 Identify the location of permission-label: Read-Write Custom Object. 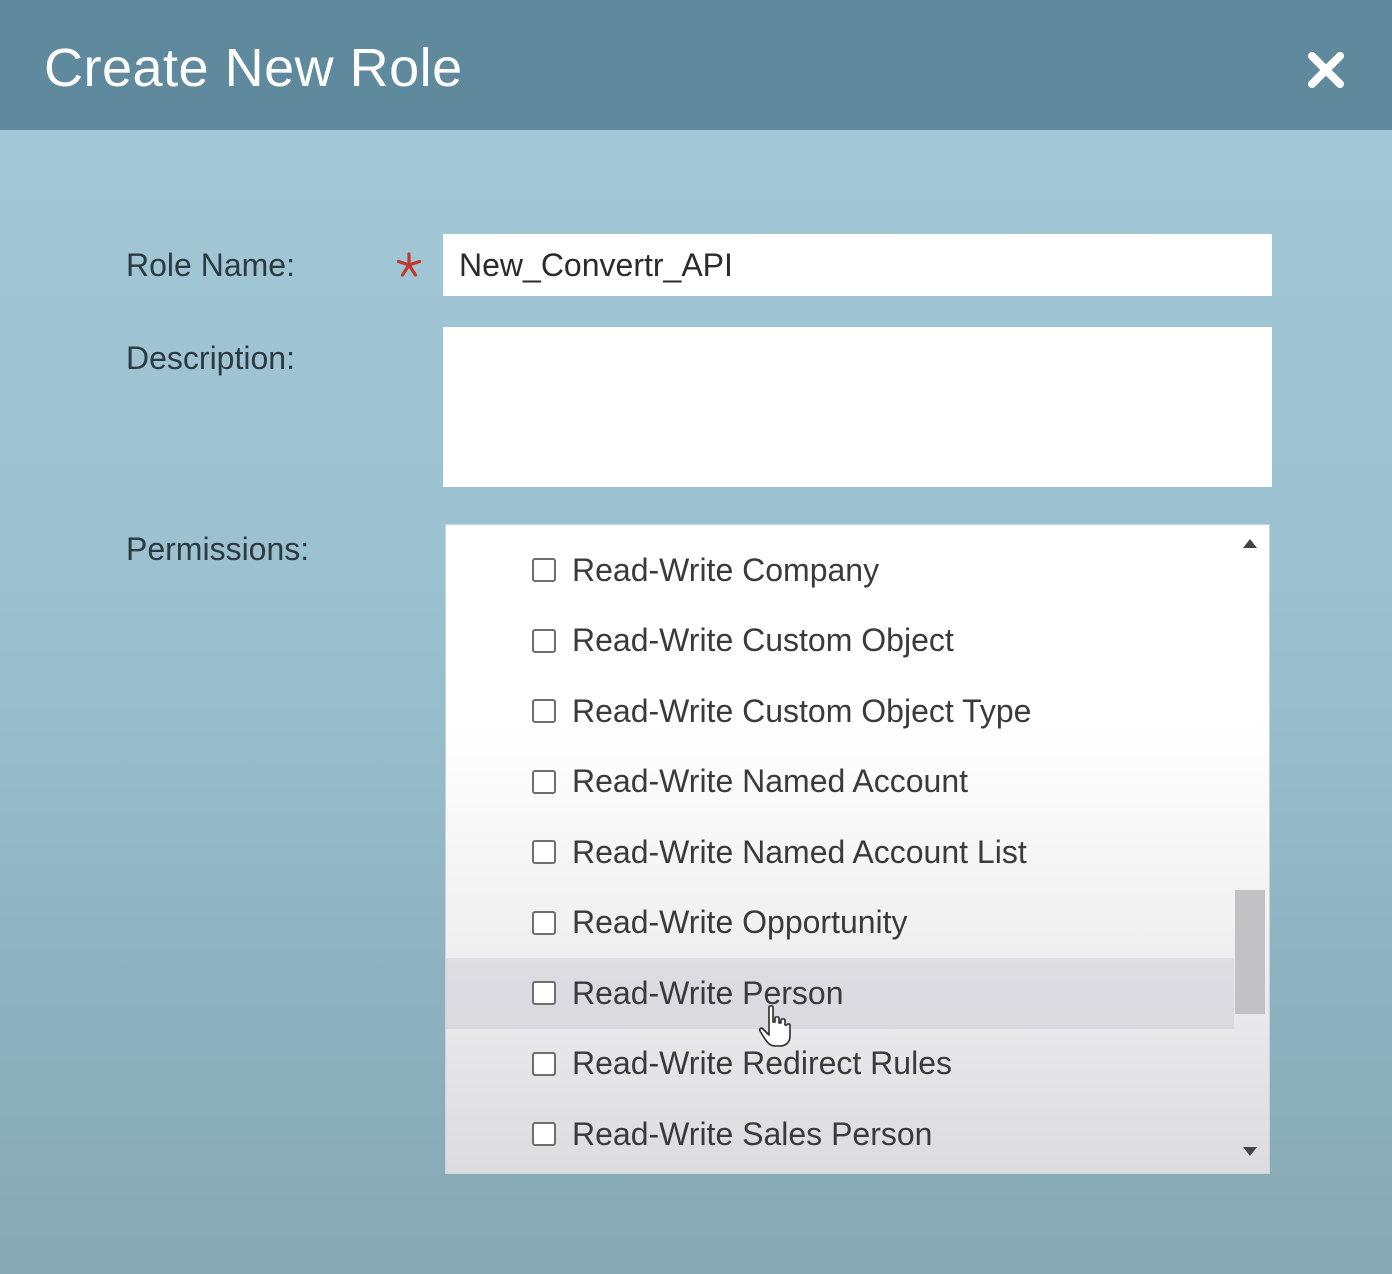
(763, 640).